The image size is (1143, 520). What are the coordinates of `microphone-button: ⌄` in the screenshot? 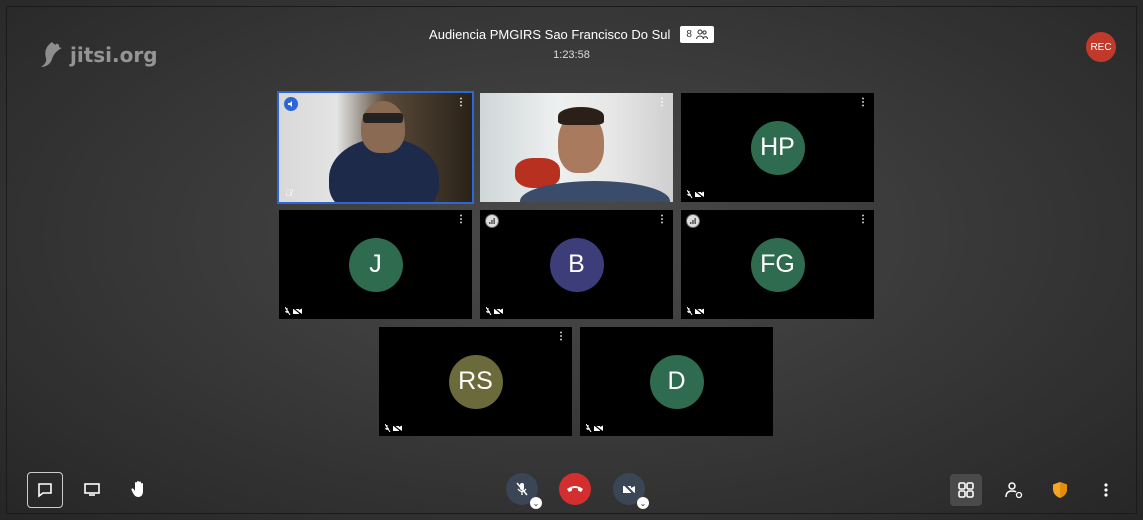 It's located at (524, 491).